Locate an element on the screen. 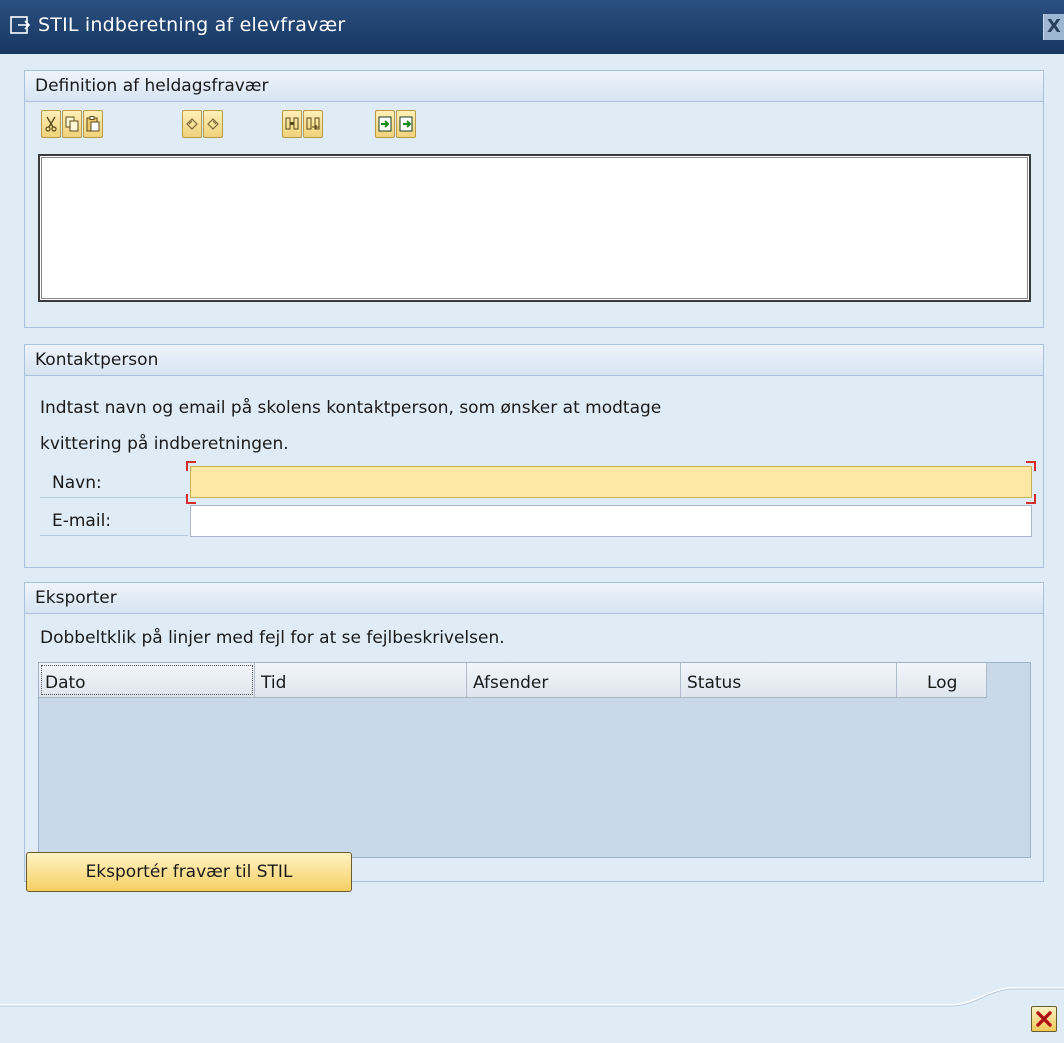  find-icon is located at coordinates (292, 123).